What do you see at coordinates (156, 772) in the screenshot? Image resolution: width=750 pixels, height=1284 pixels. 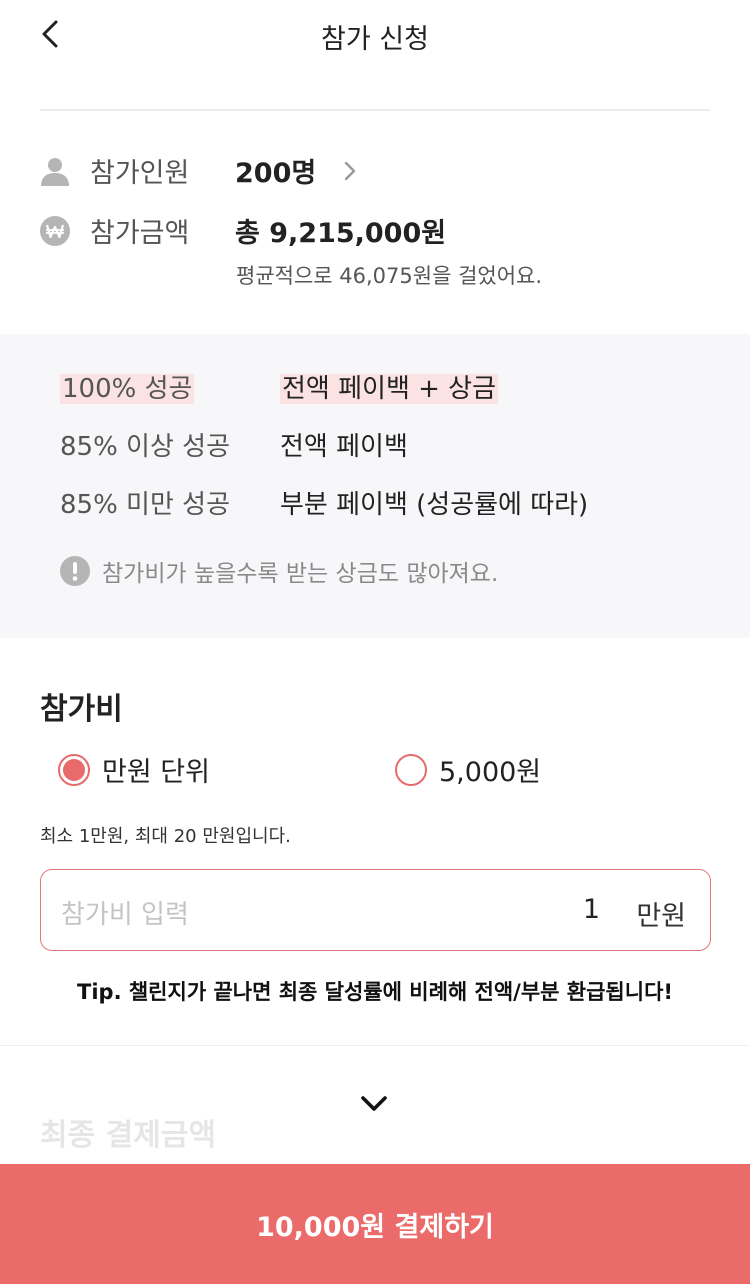 I see `radio-label: 만원 단위` at bounding box center [156, 772].